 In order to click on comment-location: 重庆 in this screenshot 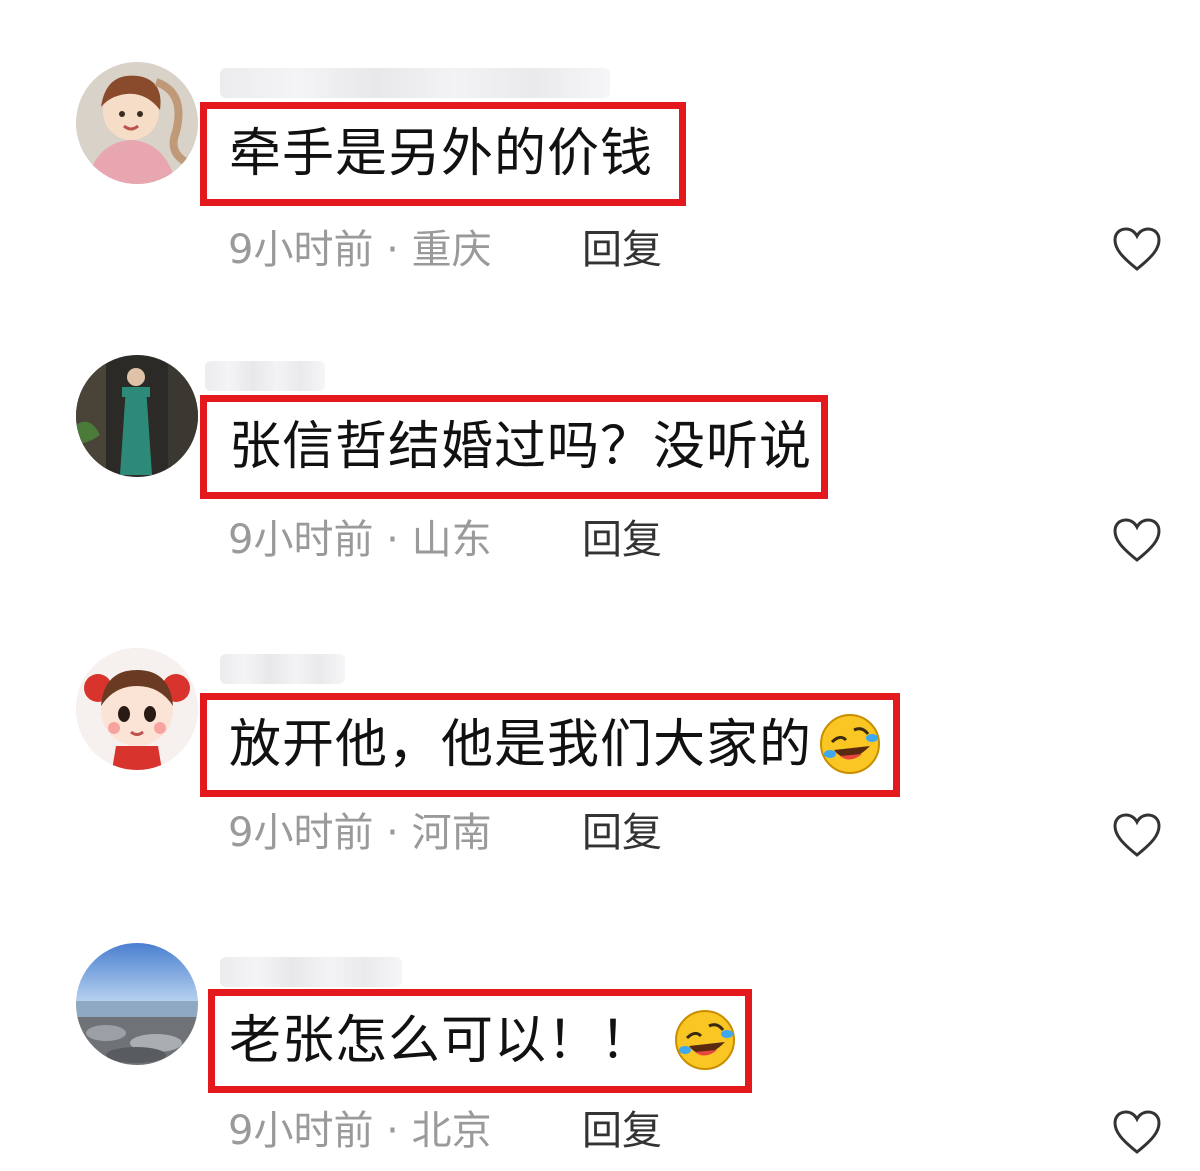, I will do `click(451, 250)`.